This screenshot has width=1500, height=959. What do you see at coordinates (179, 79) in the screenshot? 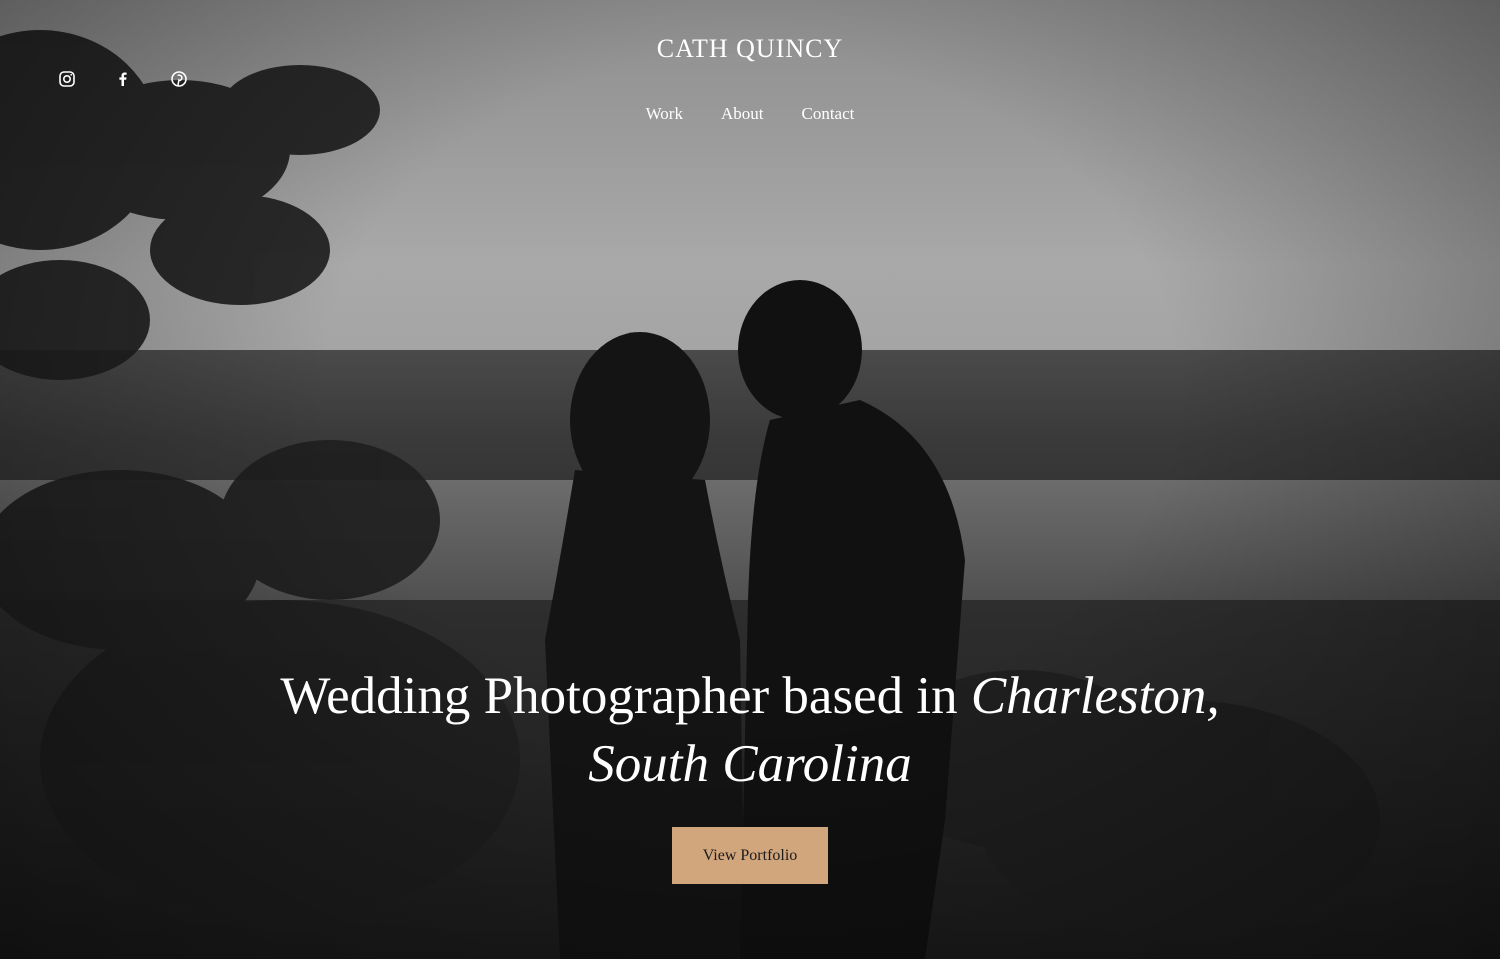
I see `pinterest-icon` at bounding box center [179, 79].